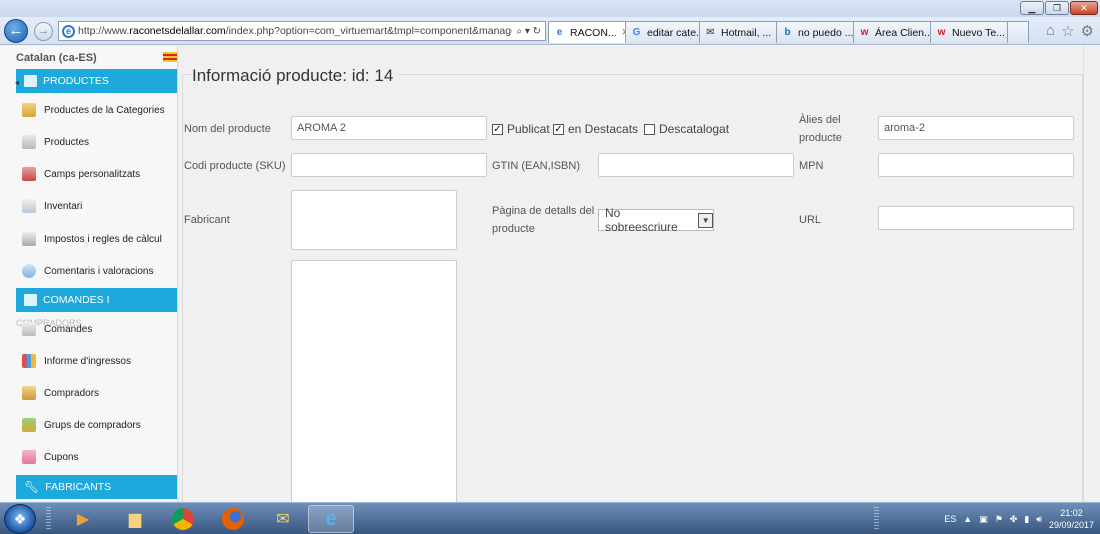  I want to click on sidebar-item-impostos: Impostos i regles de càlcul, so click(96, 239).